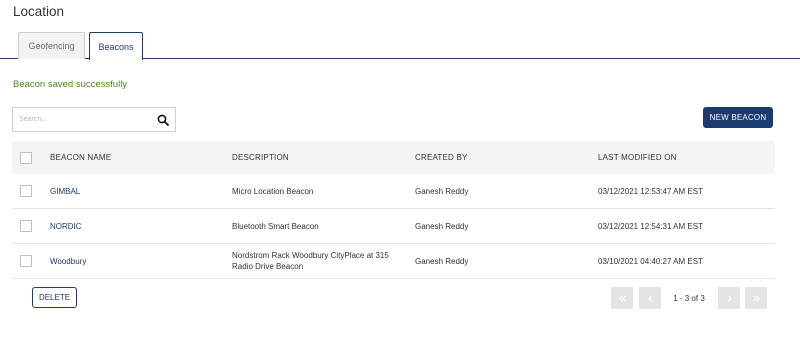 This screenshot has width=800, height=347. I want to click on search-box, so click(94, 119).